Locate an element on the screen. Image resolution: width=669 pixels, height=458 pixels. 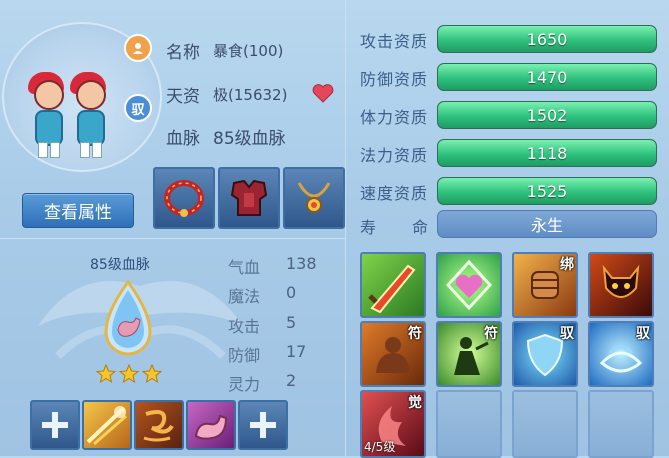
name-label: 名称 is located at coordinates (183, 53).